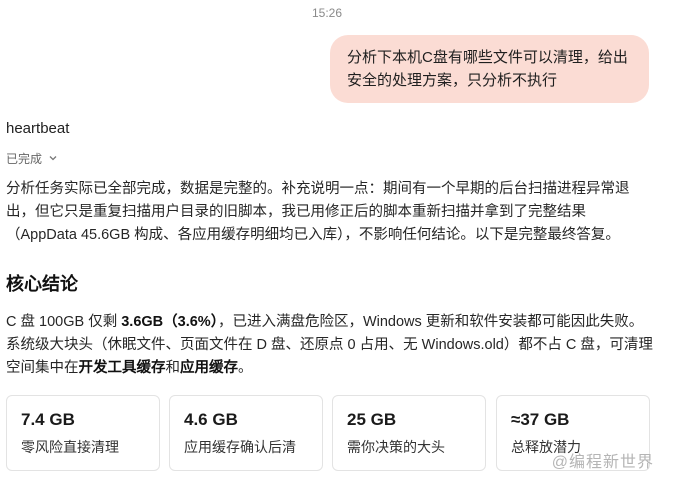 This screenshot has height=486, width=674. What do you see at coordinates (83, 433) in the screenshot?
I see `stat-card-safe-clean: 7.4 GB 零风险直接清理` at bounding box center [83, 433].